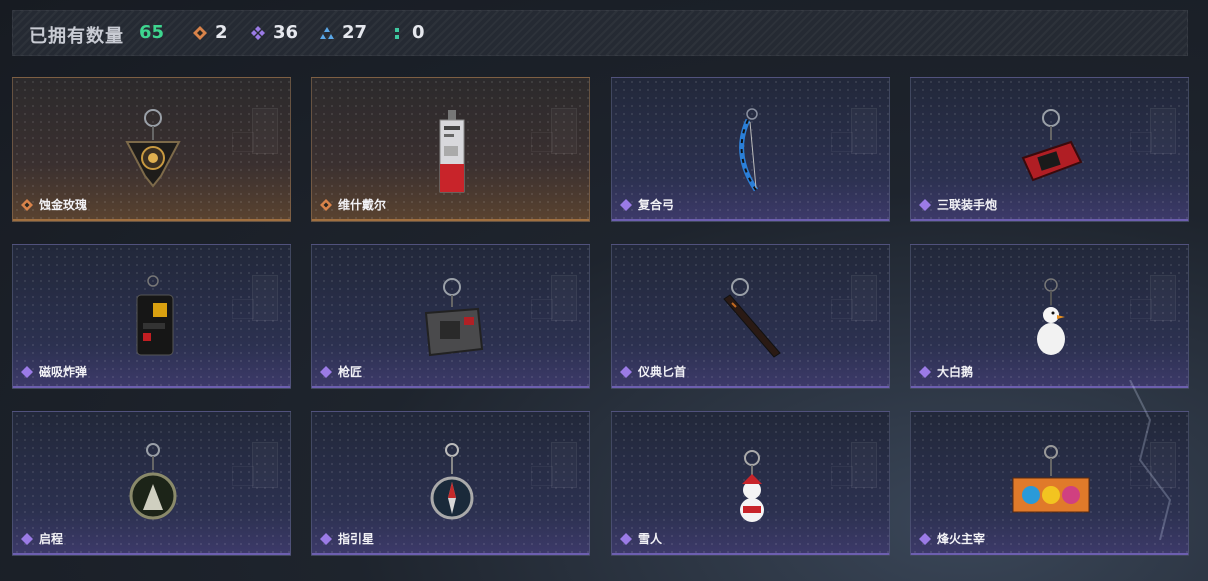 Image resolution: width=1208 pixels, height=581 pixels. Describe the element at coordinates (967, 205) in the screenshot. I see `item-name: 三联装手炮` at that location.